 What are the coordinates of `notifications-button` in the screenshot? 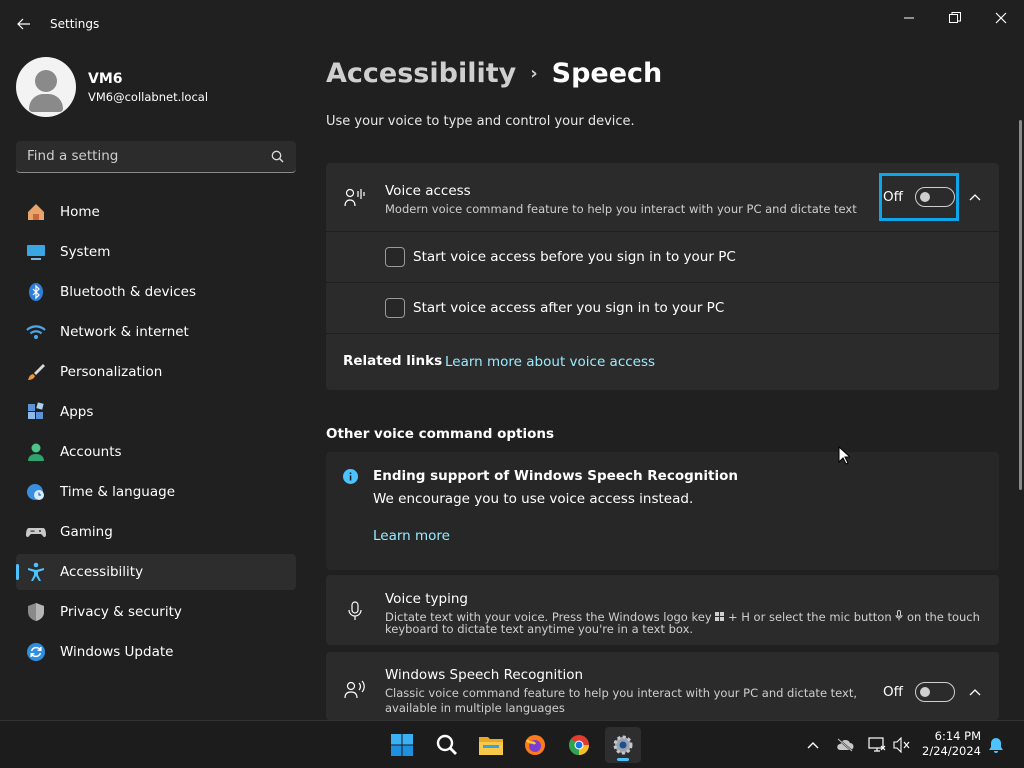 It's located at (996, 745).